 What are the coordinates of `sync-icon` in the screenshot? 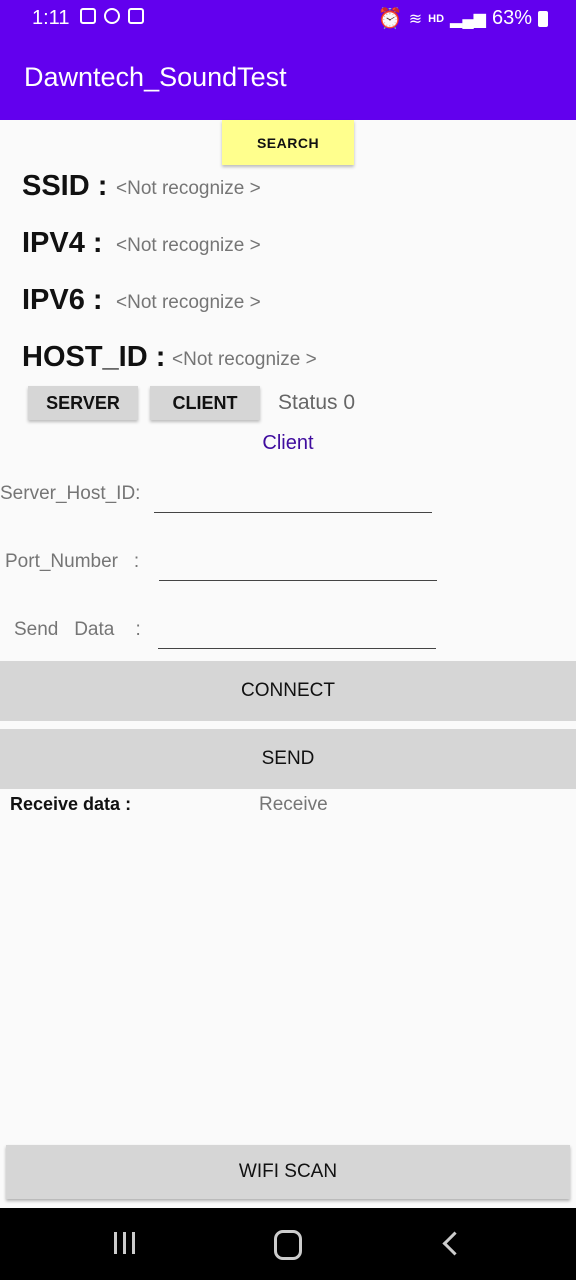 It's located at (112, 16).